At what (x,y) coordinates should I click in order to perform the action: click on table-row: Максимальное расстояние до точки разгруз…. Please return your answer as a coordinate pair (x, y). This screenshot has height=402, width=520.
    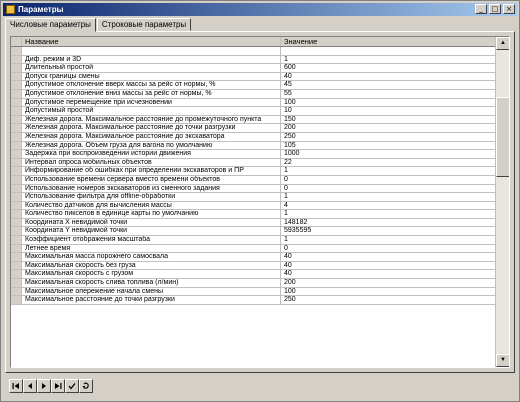
    Looking at the image, I should click on (253, 300).